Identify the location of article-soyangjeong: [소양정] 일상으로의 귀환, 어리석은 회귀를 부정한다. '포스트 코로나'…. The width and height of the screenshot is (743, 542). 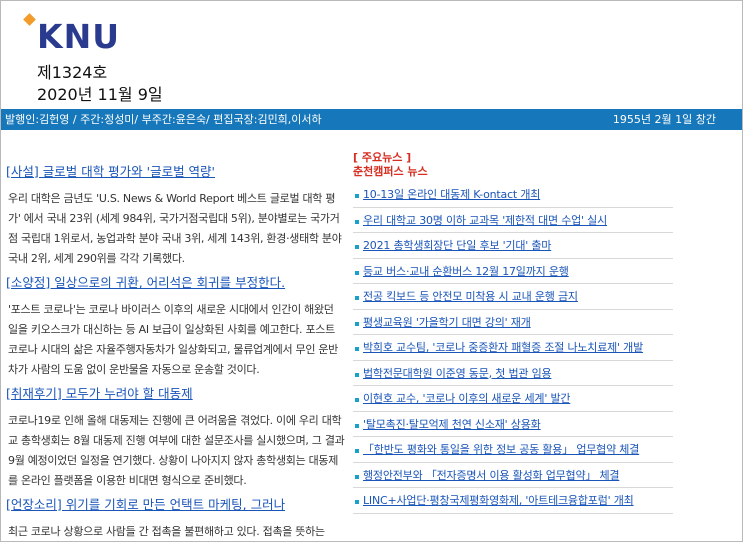
(176, 327).